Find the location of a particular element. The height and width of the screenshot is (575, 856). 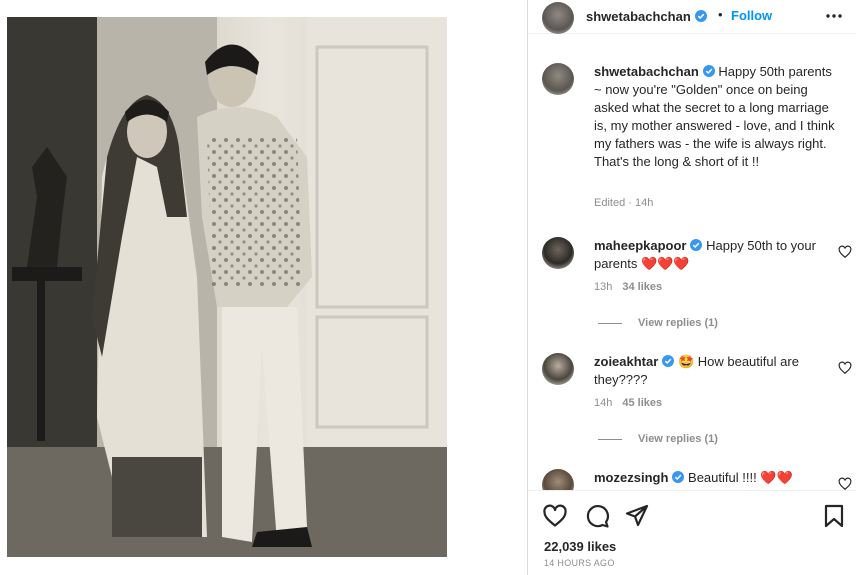

follow-button: Follow is located at coordinates (751, 15).